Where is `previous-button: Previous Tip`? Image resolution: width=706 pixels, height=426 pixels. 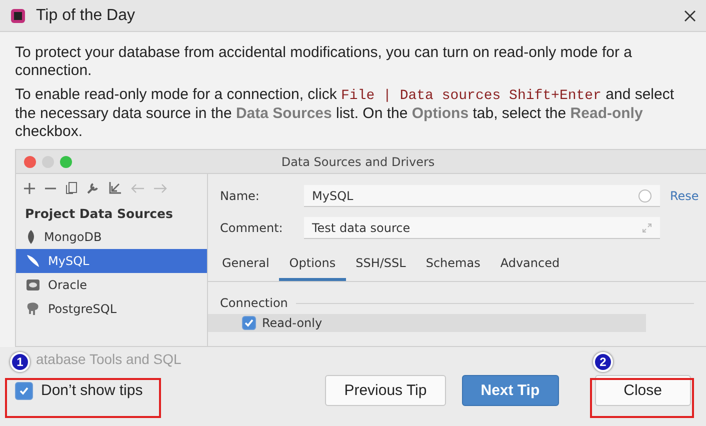
previous-button: Previous Tip is located at coordinates (385, 390).